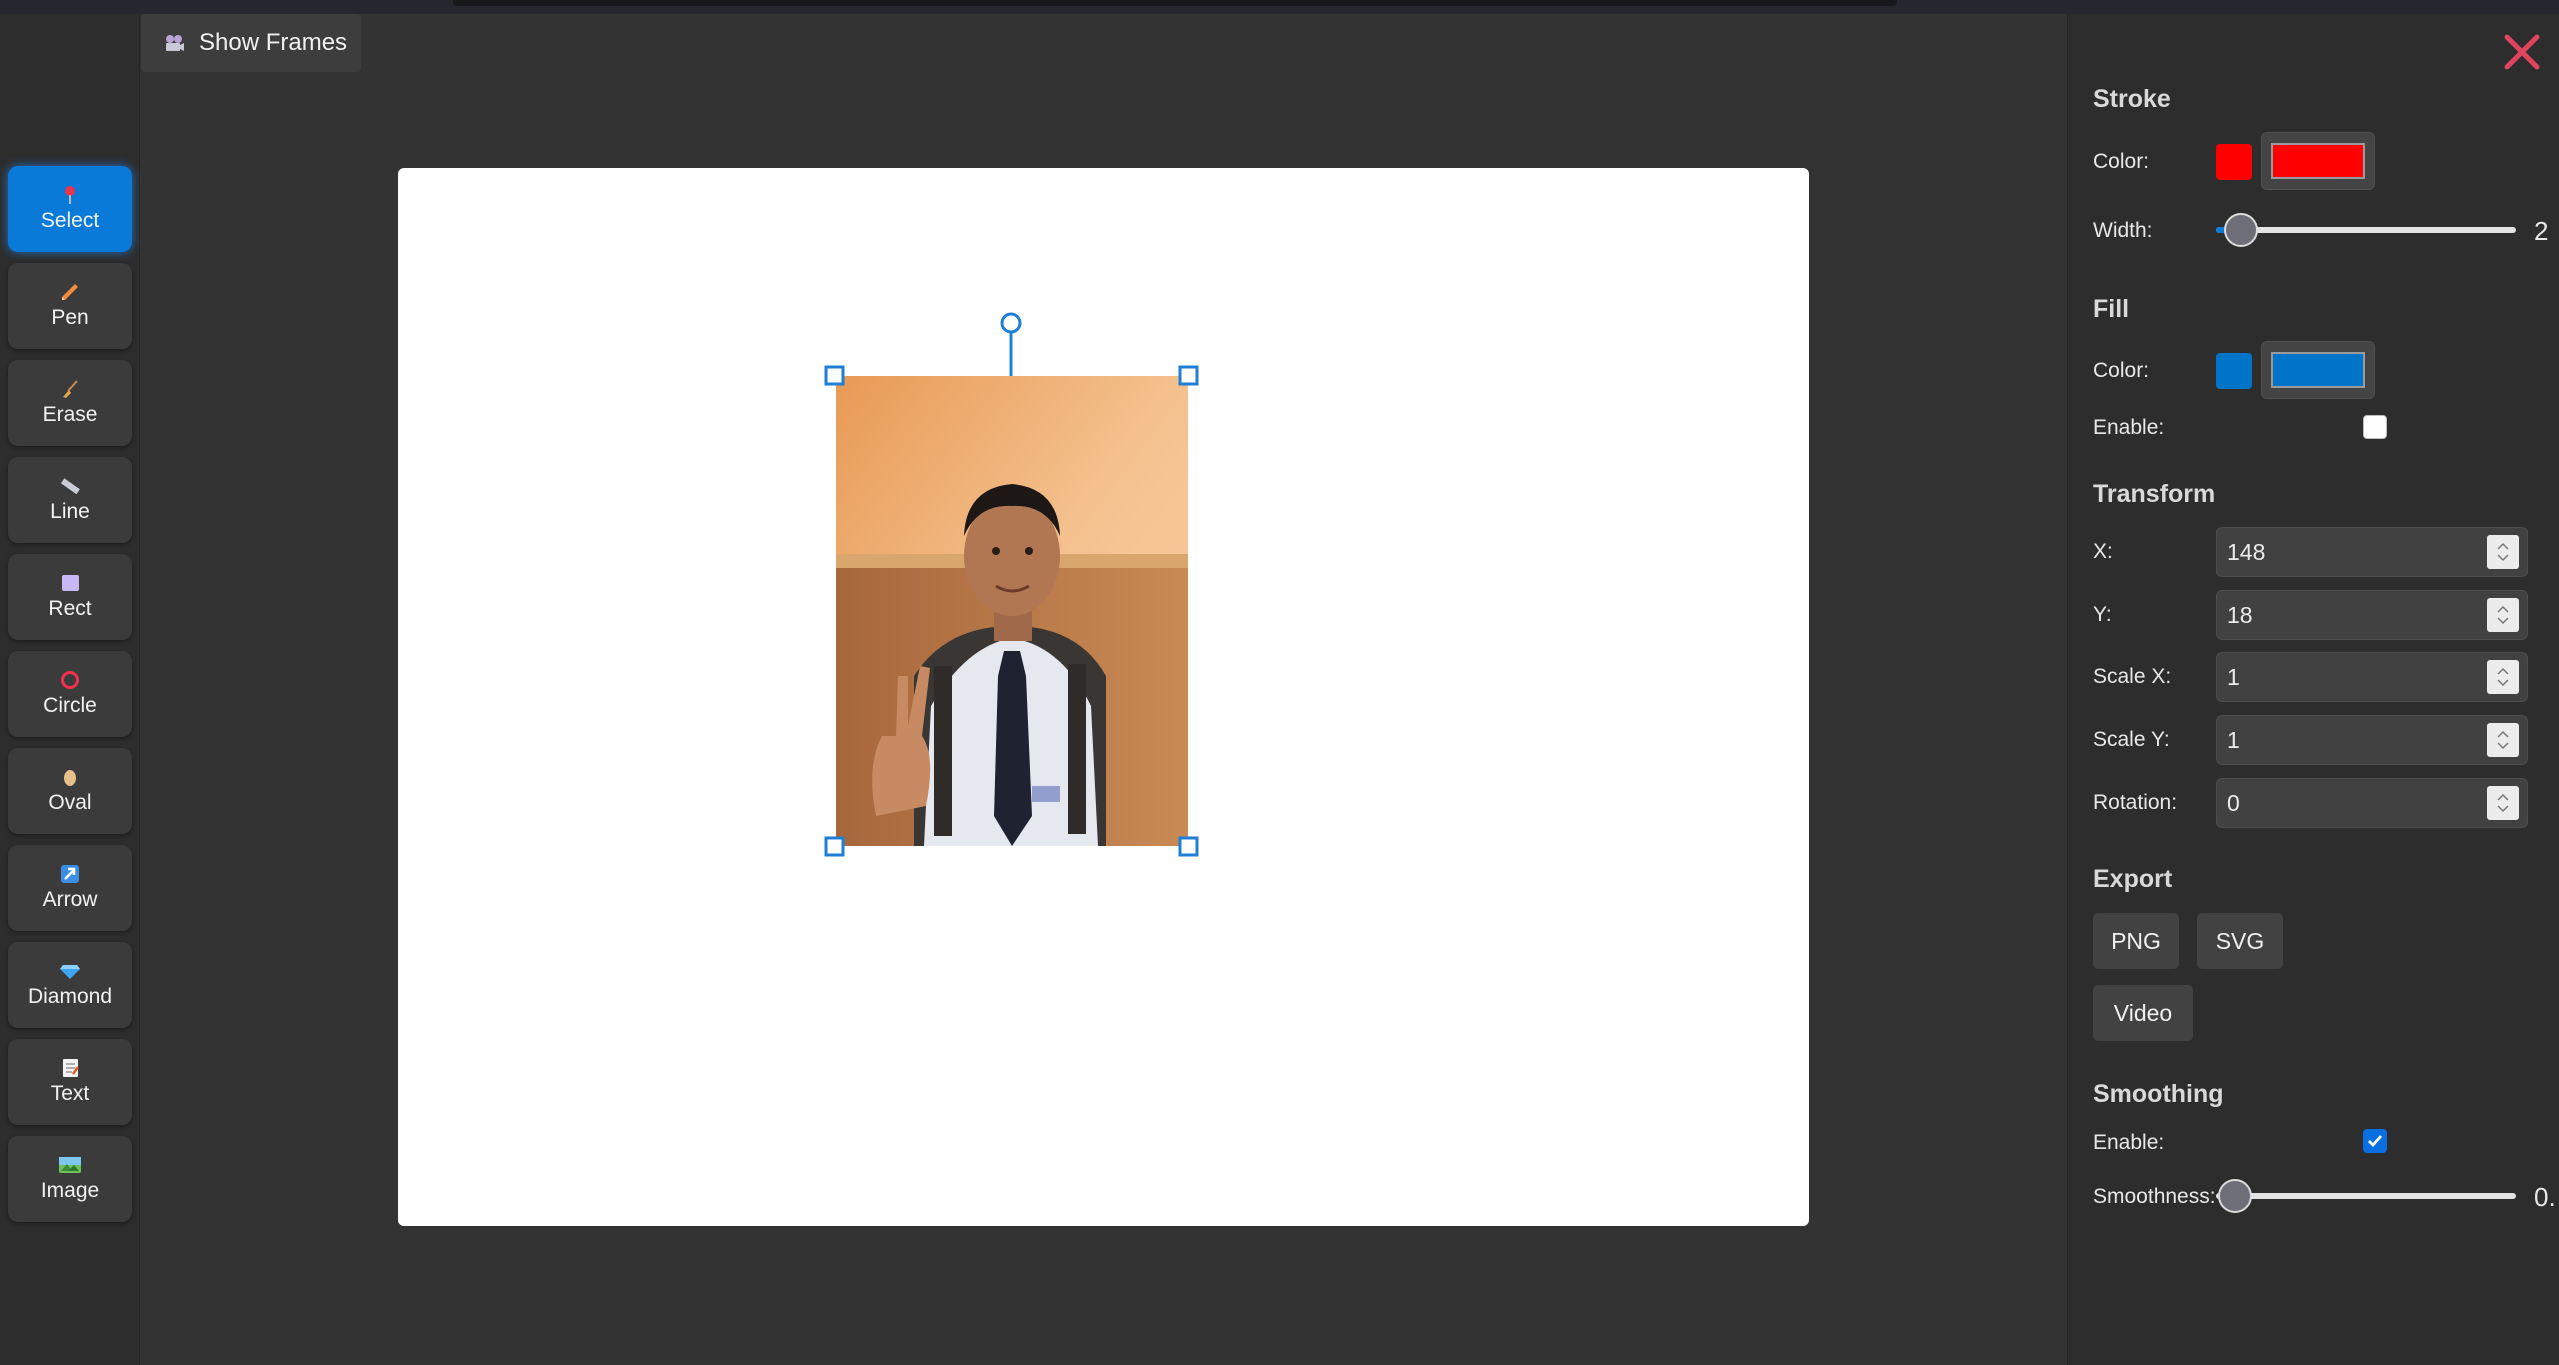  What do you see at coordinates (1188, 375) in the screenshot?
I see `resize-handle-top-right` at bounding box center [1188, 375].